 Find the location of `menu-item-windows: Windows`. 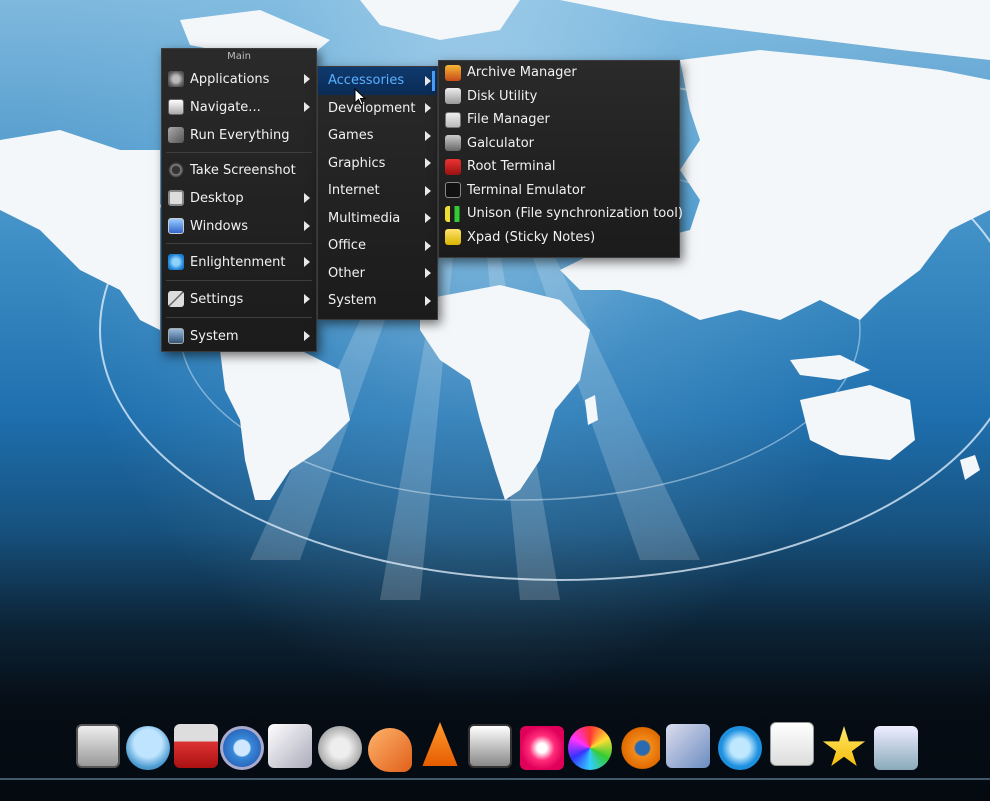

menu-item-windows: Windows is located at coordinates (239, 226).